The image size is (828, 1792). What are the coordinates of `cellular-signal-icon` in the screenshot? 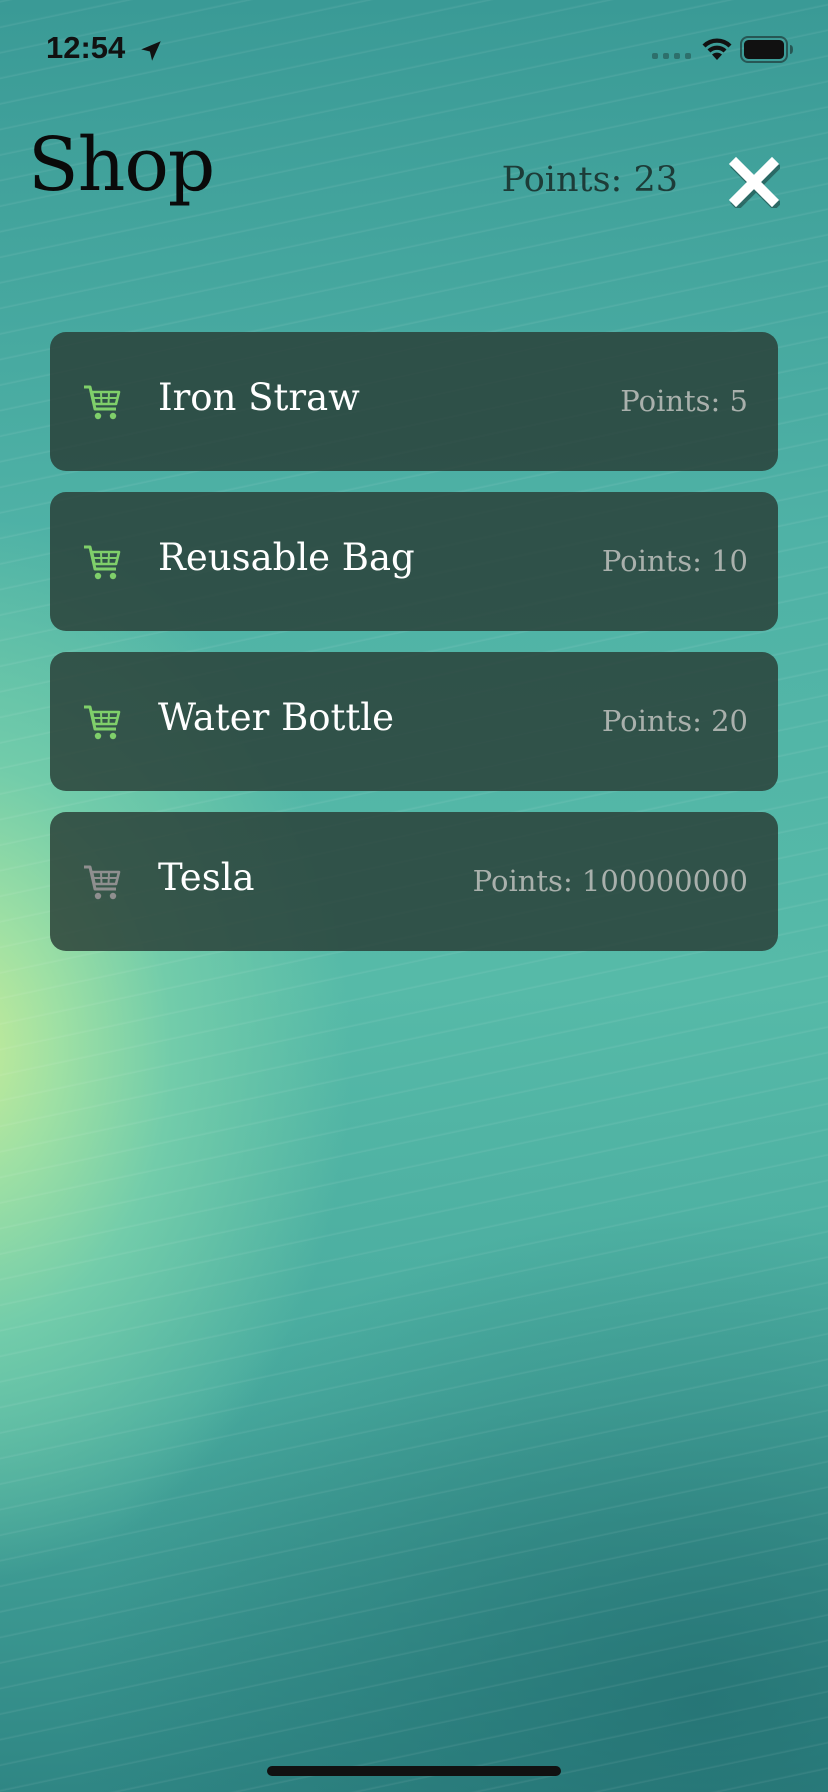 It's located at (671, 56).